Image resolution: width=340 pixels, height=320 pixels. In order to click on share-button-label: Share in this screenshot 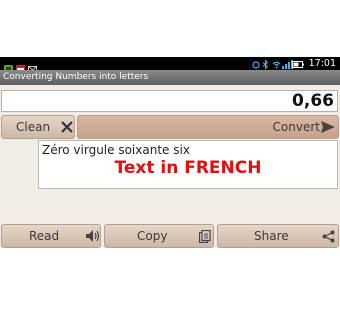, I will do `click(271, 236)`.